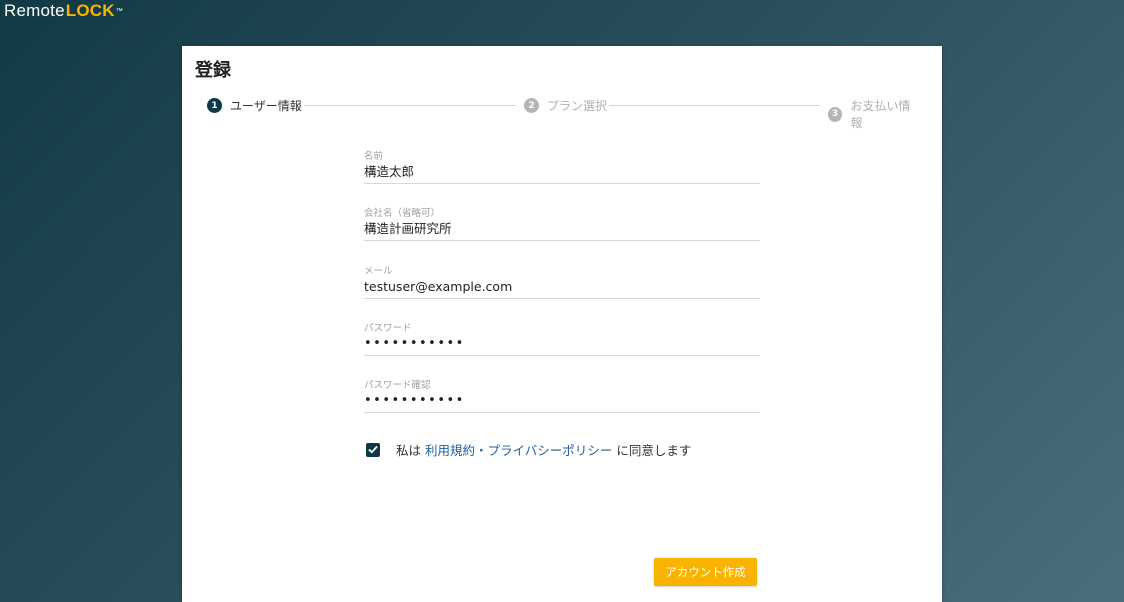 This screenshot has width=1124, height=602. Describe the element at coordinates (214, 105) in the screenshot. I see `step-number-1: 1` at that location.